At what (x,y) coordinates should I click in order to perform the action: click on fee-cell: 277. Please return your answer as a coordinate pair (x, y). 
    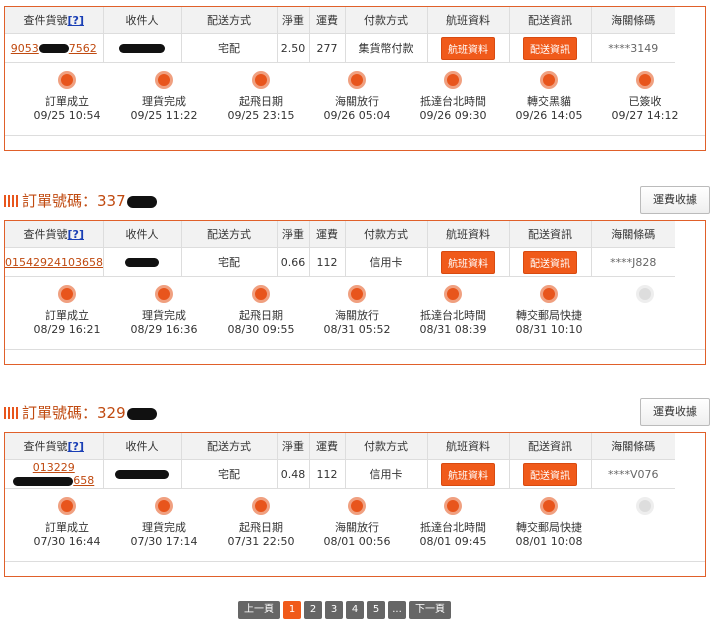
    Looking at the image, I should click on (327, 48).